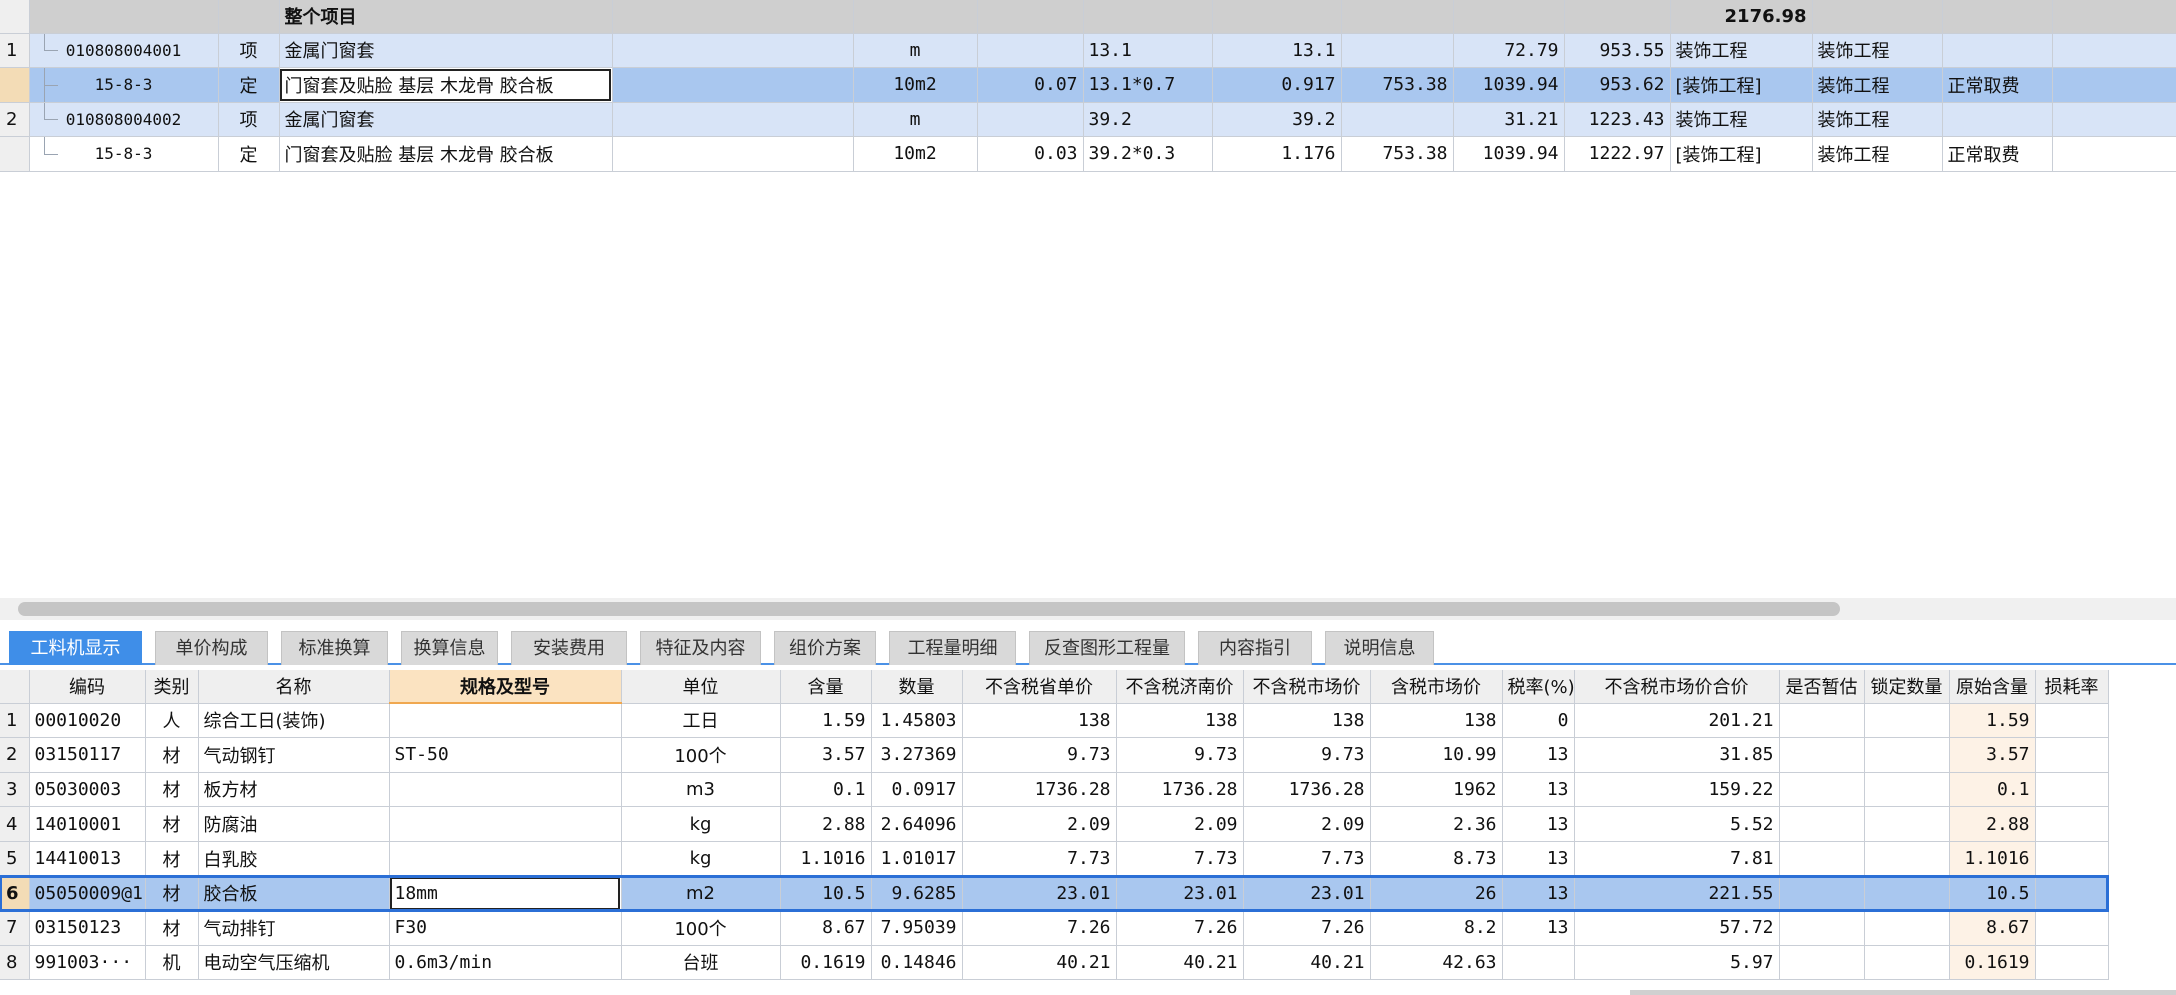 The height and width of the screenshot is (995, 2176). I want to click on resource-name: 胶合板, so click(294, 893).